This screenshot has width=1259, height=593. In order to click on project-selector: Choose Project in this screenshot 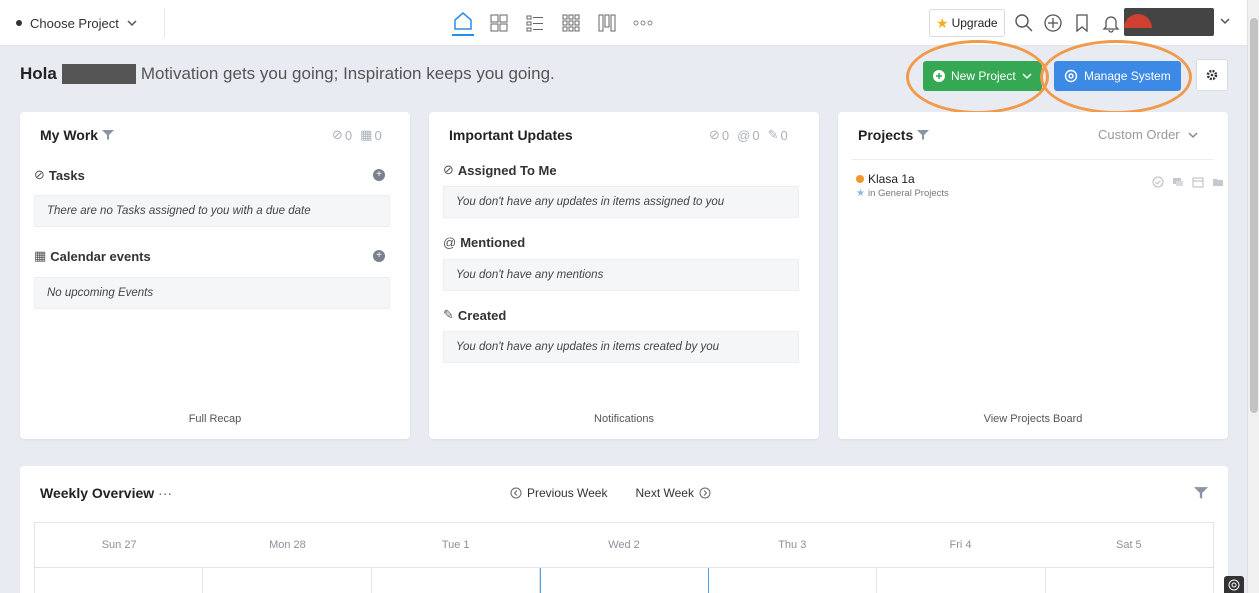, I will do `click(76, 23)`.